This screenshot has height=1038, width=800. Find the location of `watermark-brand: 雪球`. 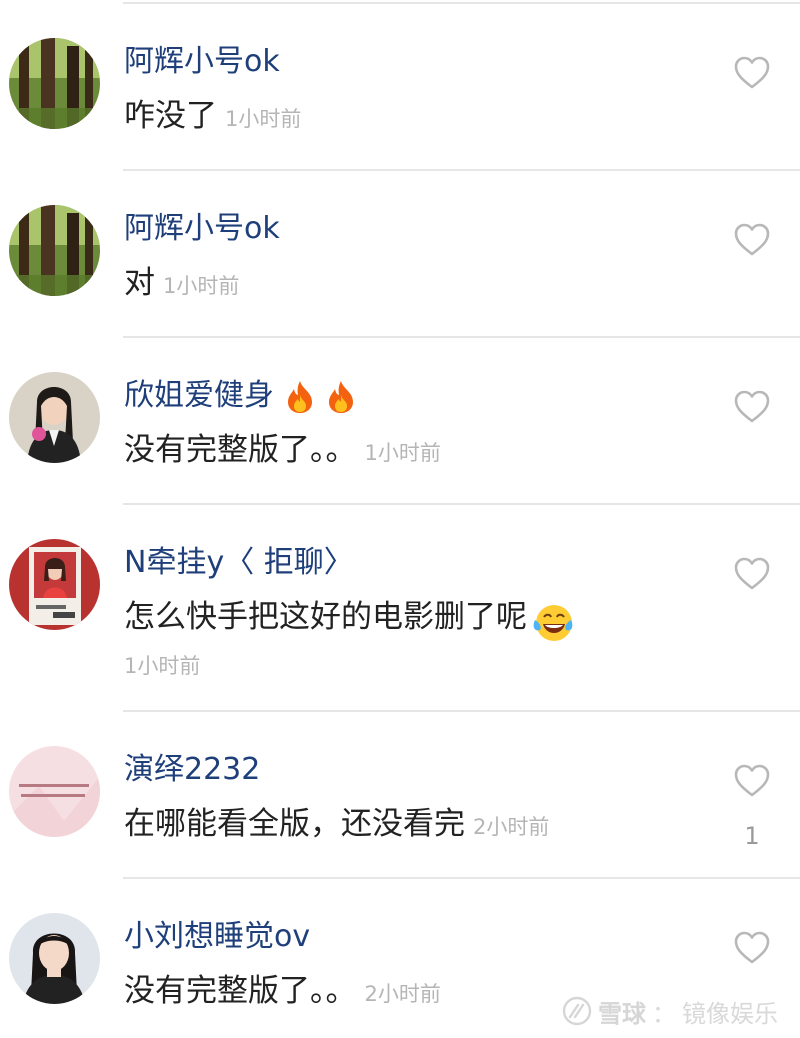

watermark-brand: 雪球 is located at coordinates (622, 1013).